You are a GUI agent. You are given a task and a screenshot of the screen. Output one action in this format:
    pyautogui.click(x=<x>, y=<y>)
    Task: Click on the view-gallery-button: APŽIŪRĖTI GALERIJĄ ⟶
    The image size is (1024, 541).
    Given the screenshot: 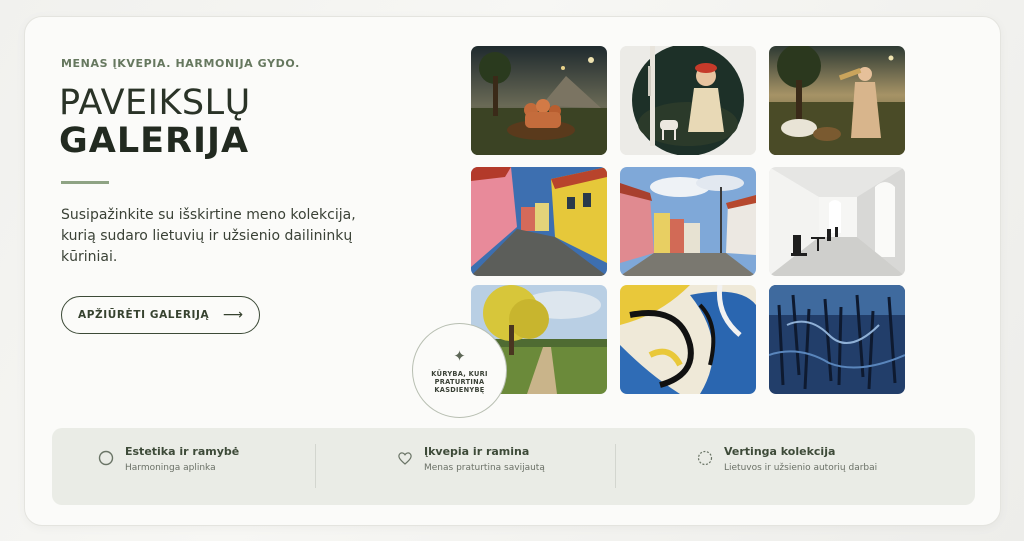 What is the action you would take?
    pyautogui.click(x=160, y=315)
    